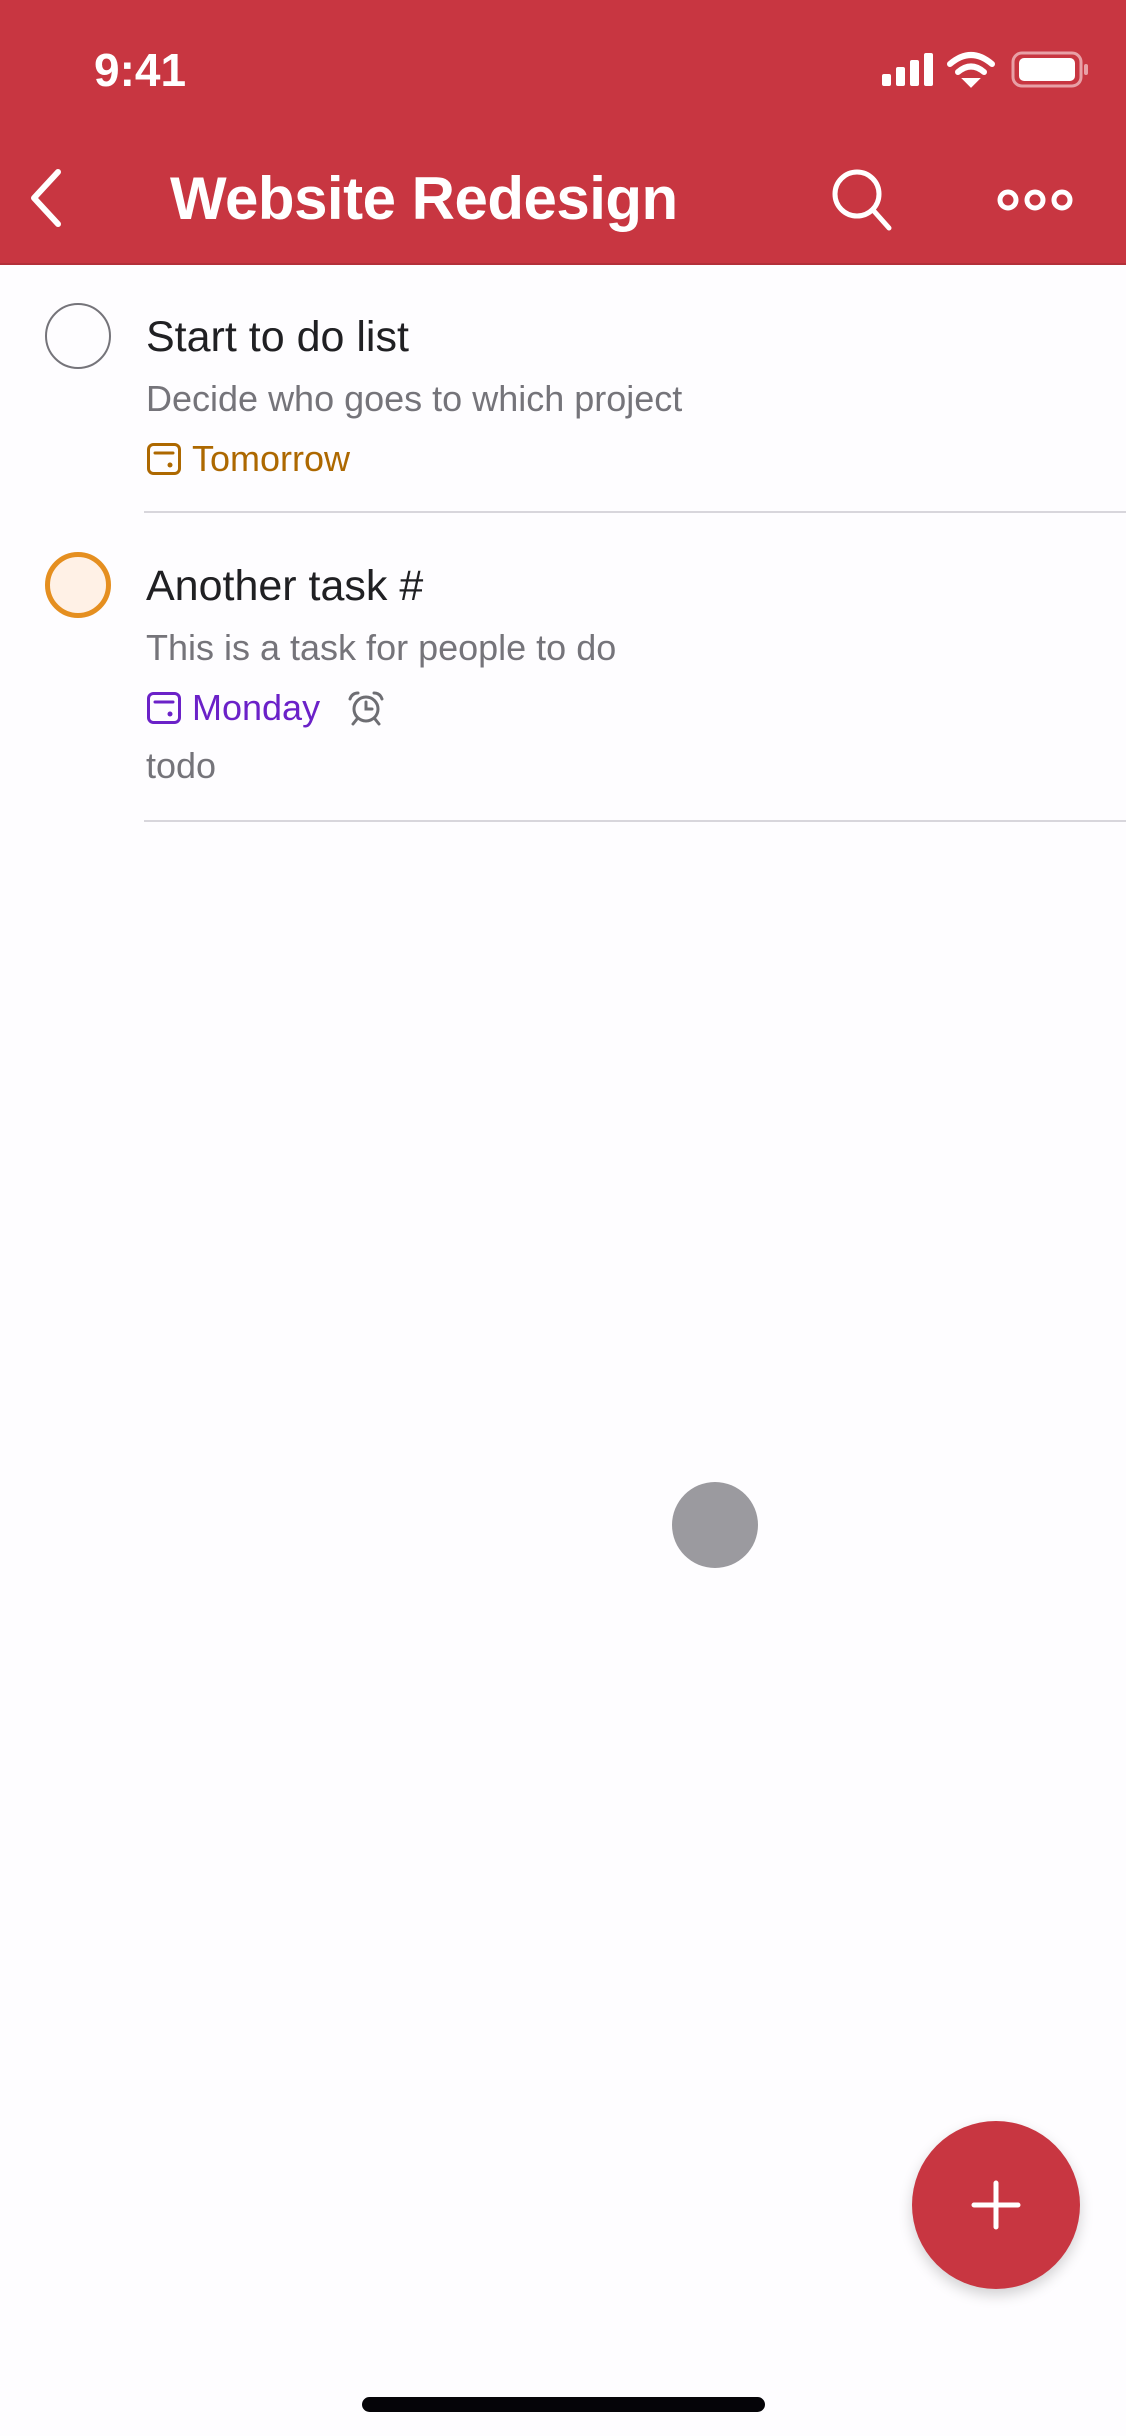 The width and height of the screenshot is (1126, 2436). What do you see at coordinates (140, 70) in the screenshot?
I see `status-time: 9:41` at bounding box center [140, 70].